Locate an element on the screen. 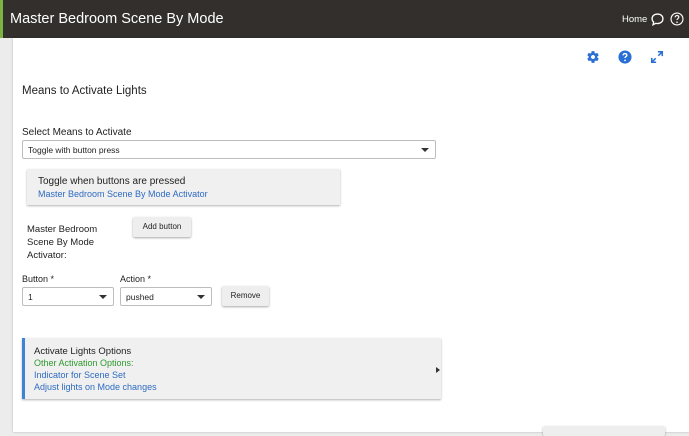  help-icon is located at coordinates (625, 57).